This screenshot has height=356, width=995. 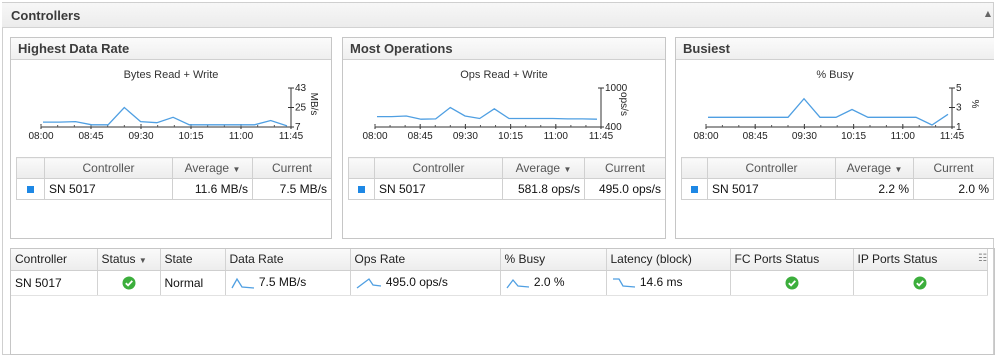 I want to click on table-row: SN 5017 11.6 MB/s 7.5 MB/s, so click(x=173, y=189).